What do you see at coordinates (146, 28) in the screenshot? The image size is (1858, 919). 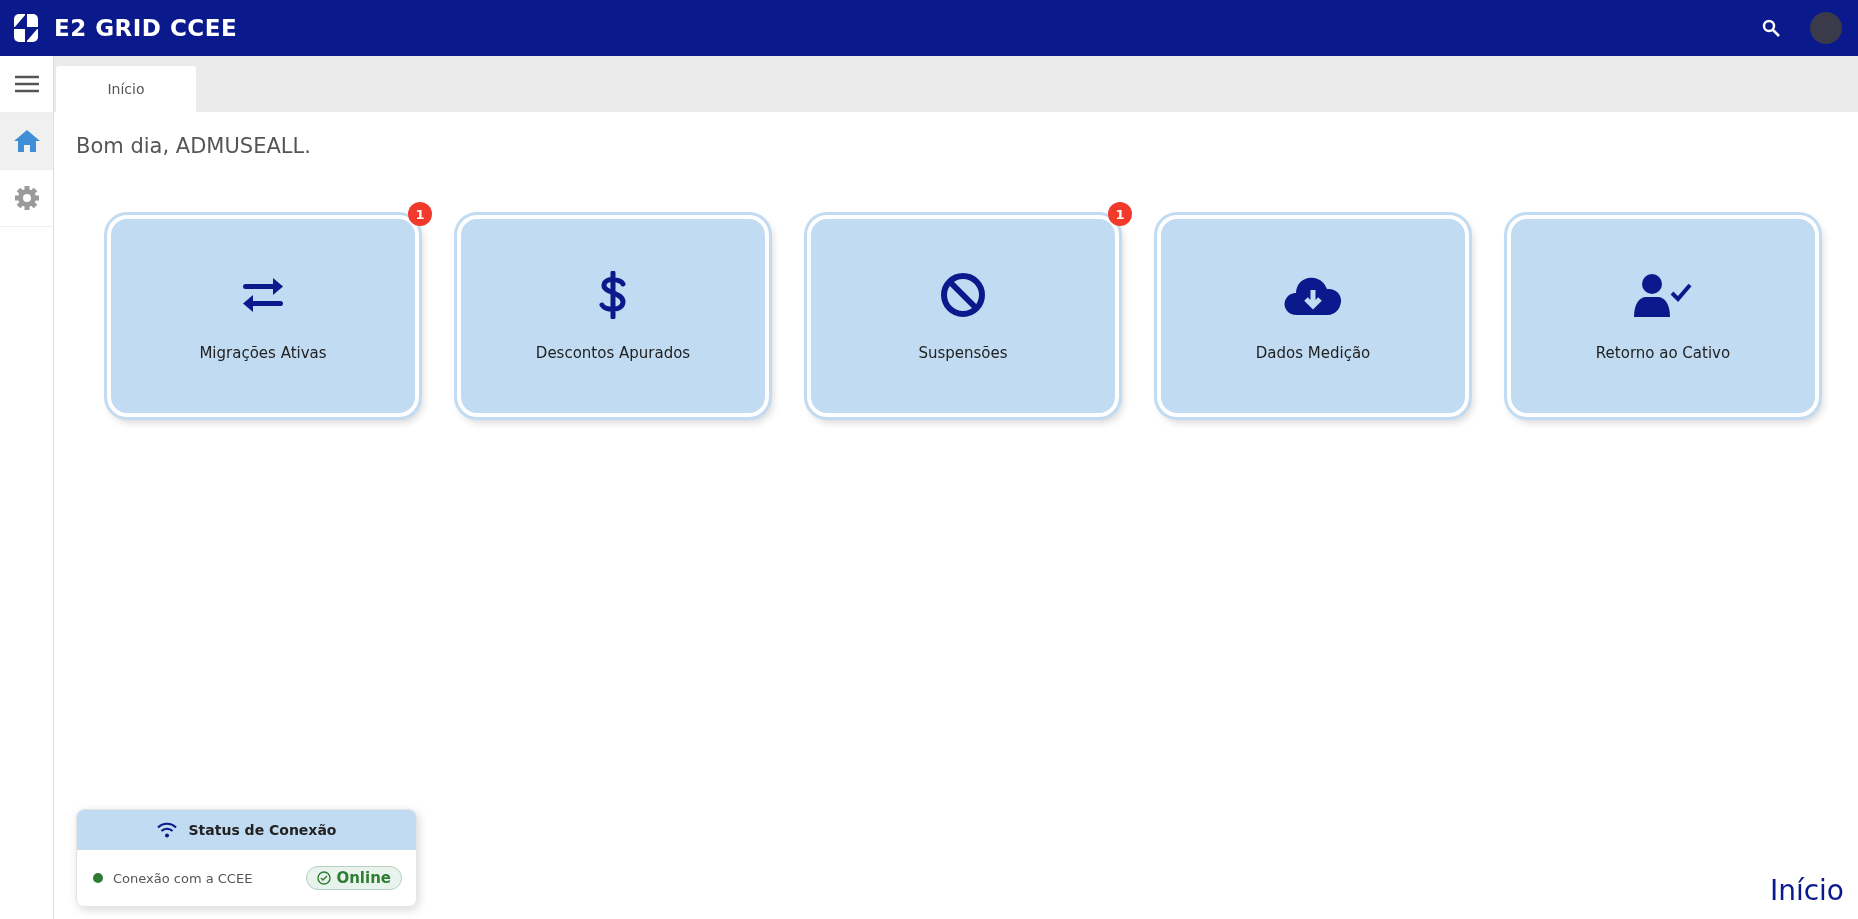 I see `app-title: E2 GRID CCEE` at bounding box center [146, 28].